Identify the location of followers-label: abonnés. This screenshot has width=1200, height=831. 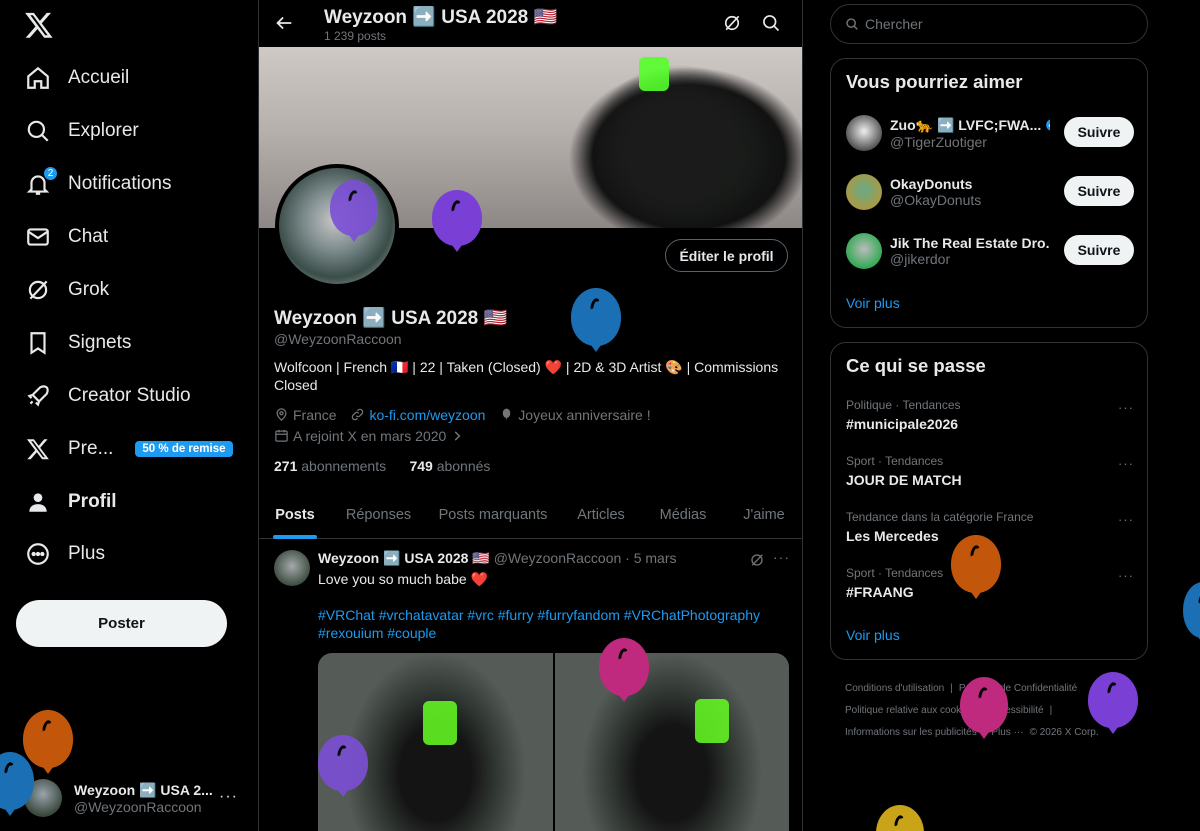
(463, 466).